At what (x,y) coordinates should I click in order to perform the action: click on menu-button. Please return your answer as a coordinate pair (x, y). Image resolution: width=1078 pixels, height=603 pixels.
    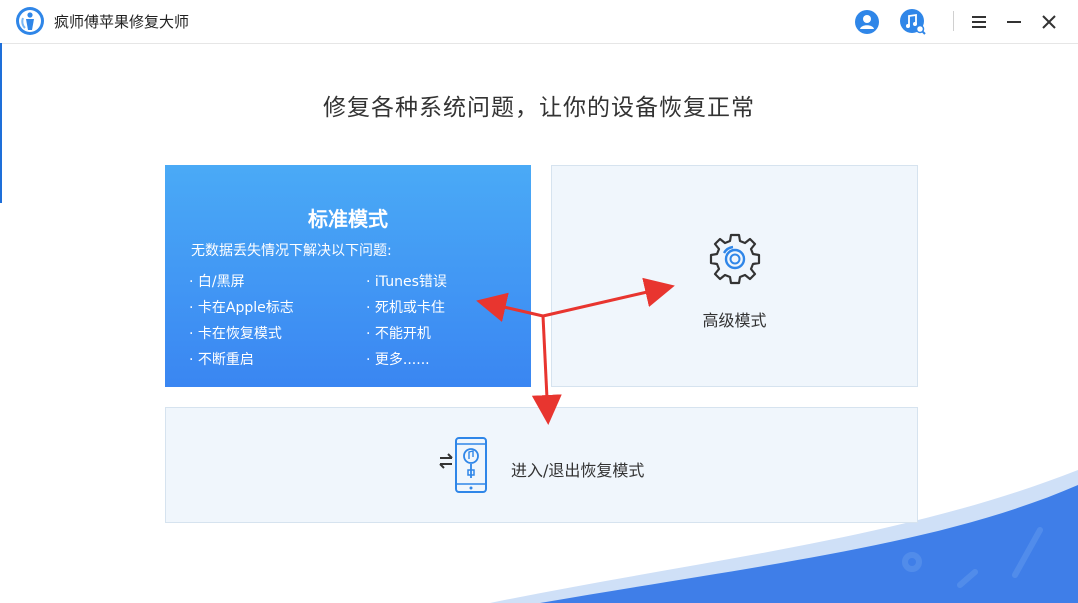
    Looking at the image, I should click on (979, 22).